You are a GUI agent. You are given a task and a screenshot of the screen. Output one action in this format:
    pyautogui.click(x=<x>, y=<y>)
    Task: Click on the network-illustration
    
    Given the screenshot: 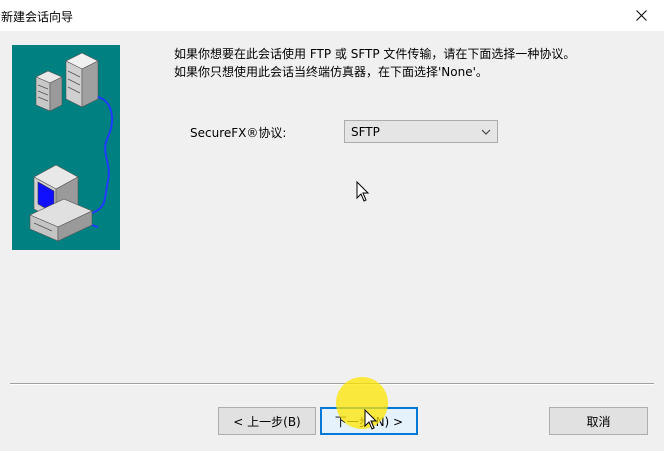 What is the action you would take?
    pyautogui.click(x=66, y=147)
    